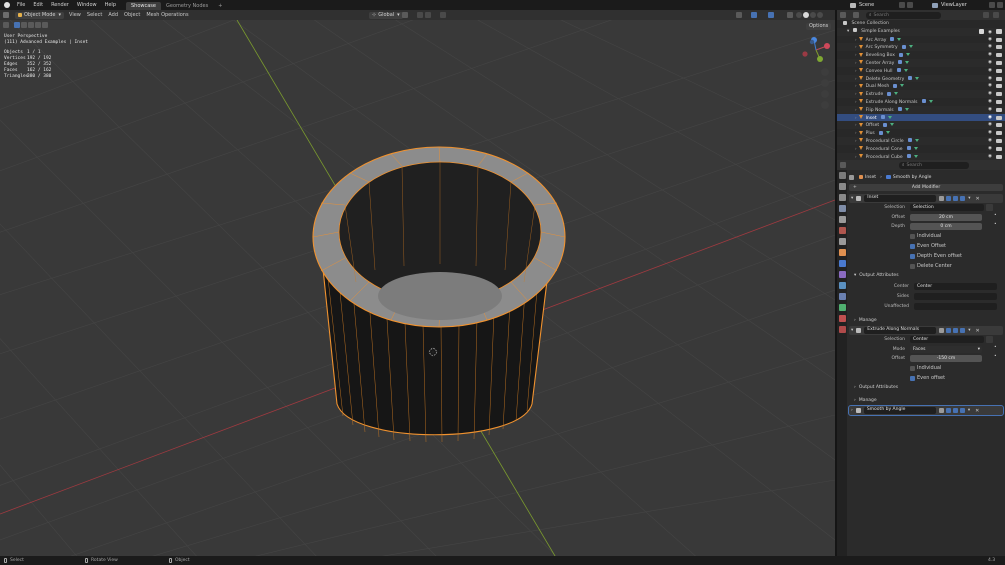 This screenshot has height=565, width=1005. I want to click on selection-field: Center, so click(947, 339).